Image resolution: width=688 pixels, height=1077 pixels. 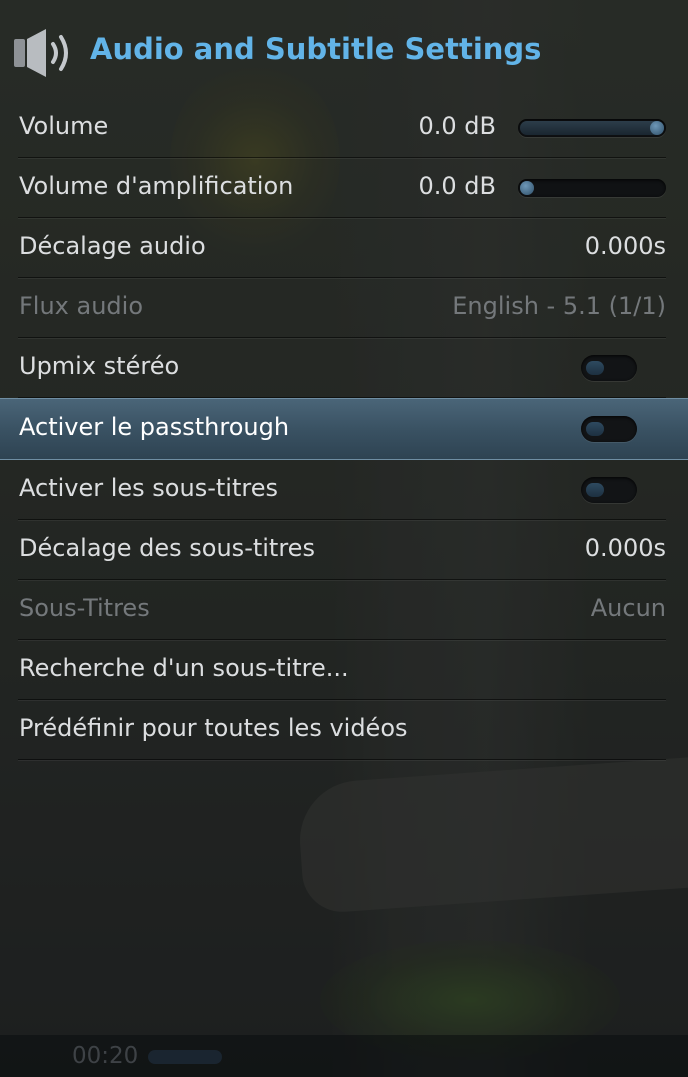 What do you see at coordinates (105, 1056) in the screenshot?
I see `playback-time: 00:20` at bounding box center [105, 1056].